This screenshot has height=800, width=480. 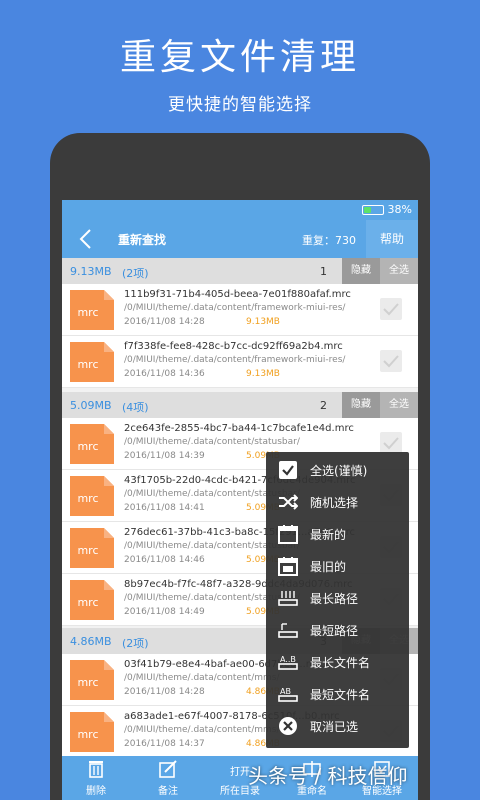 I want to click on group-header: 5.09MB (4项) 2 隐藏 全选, so click(x=240, y=405).